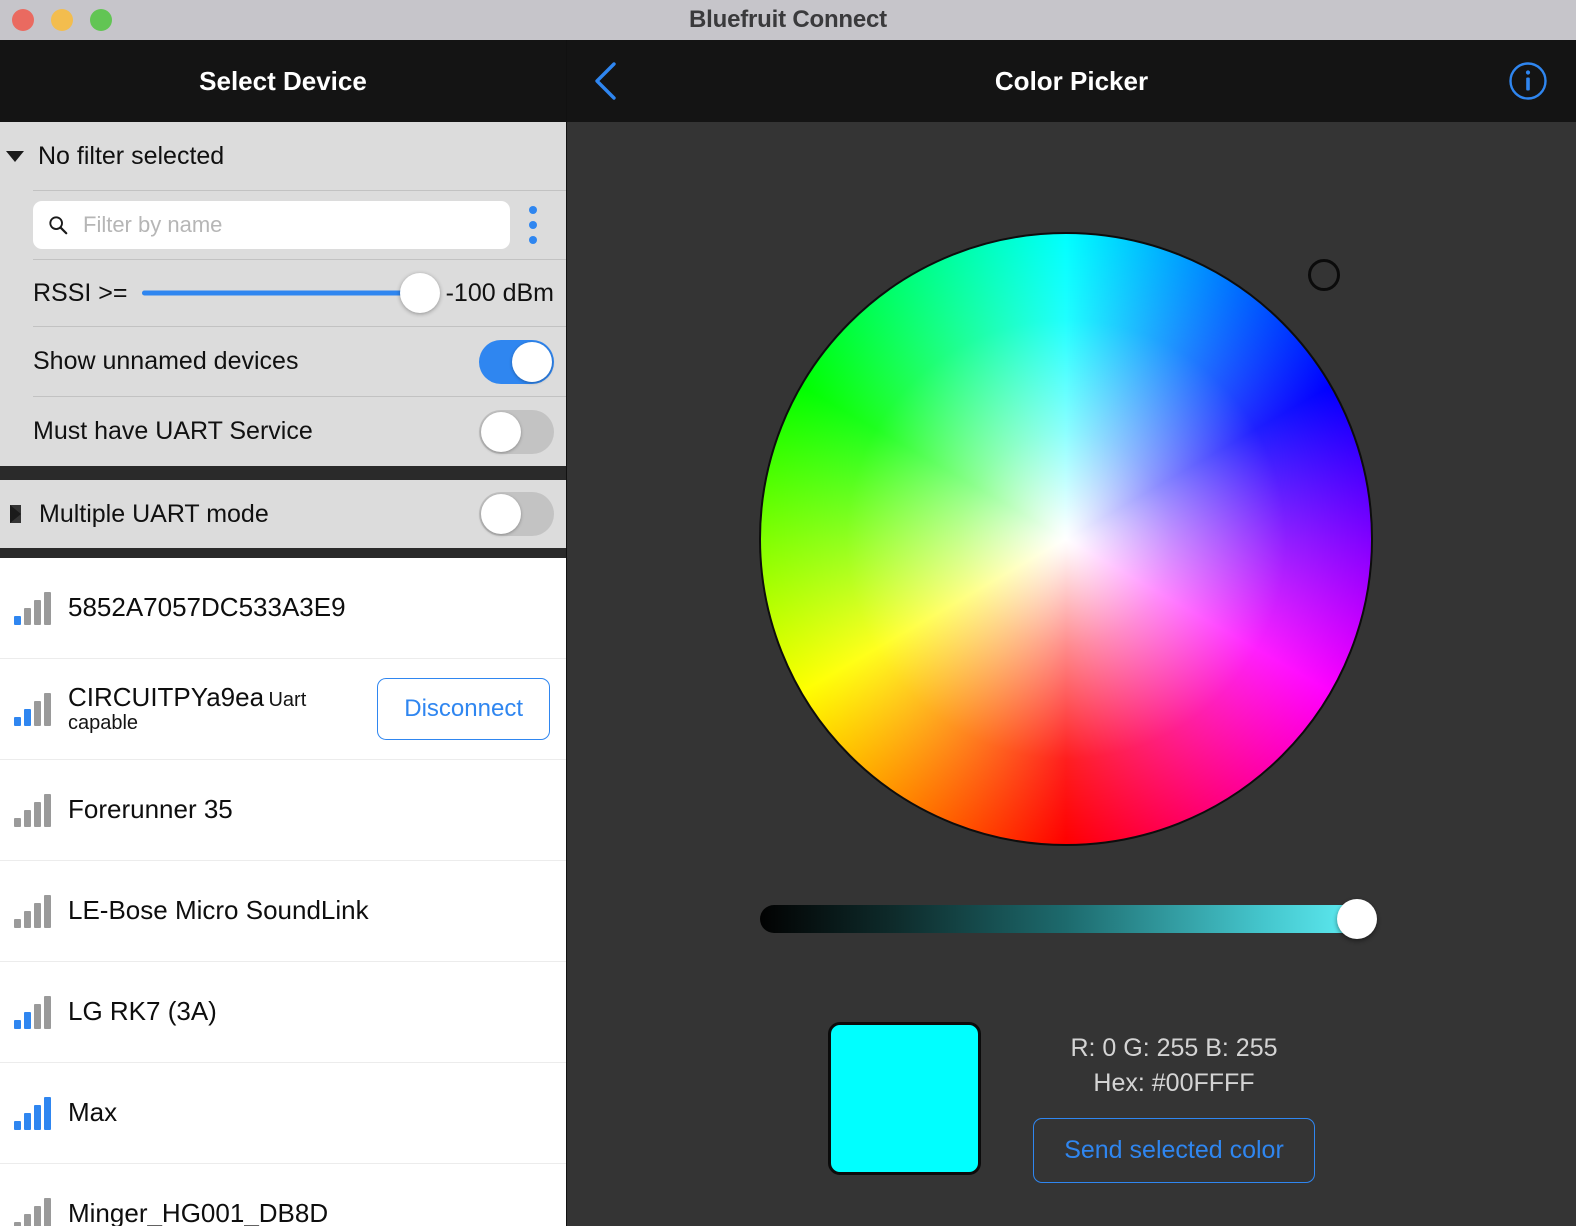 The width and height of the screenshot is (1576, 1226). I want to click on list-item: CIRCUITPYa9ea Uart capable Disconnect, so click(283, 709).